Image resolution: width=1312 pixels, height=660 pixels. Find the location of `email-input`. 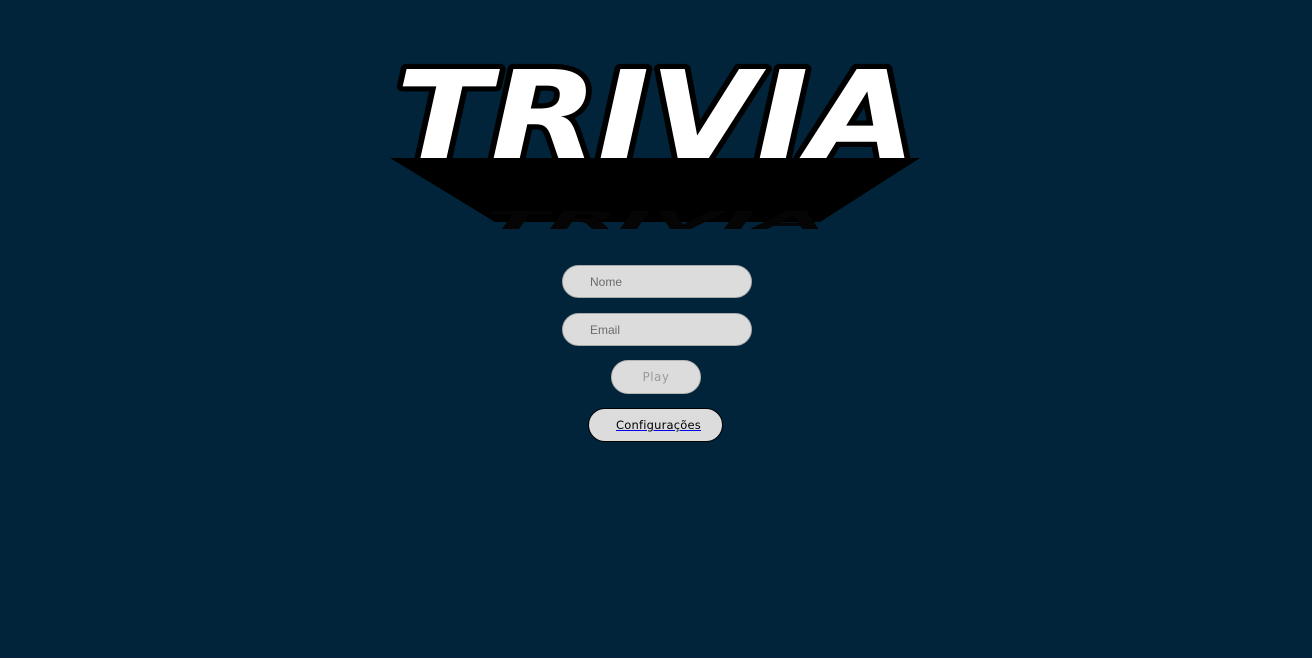

email-input is located at coordinates (657, 329).